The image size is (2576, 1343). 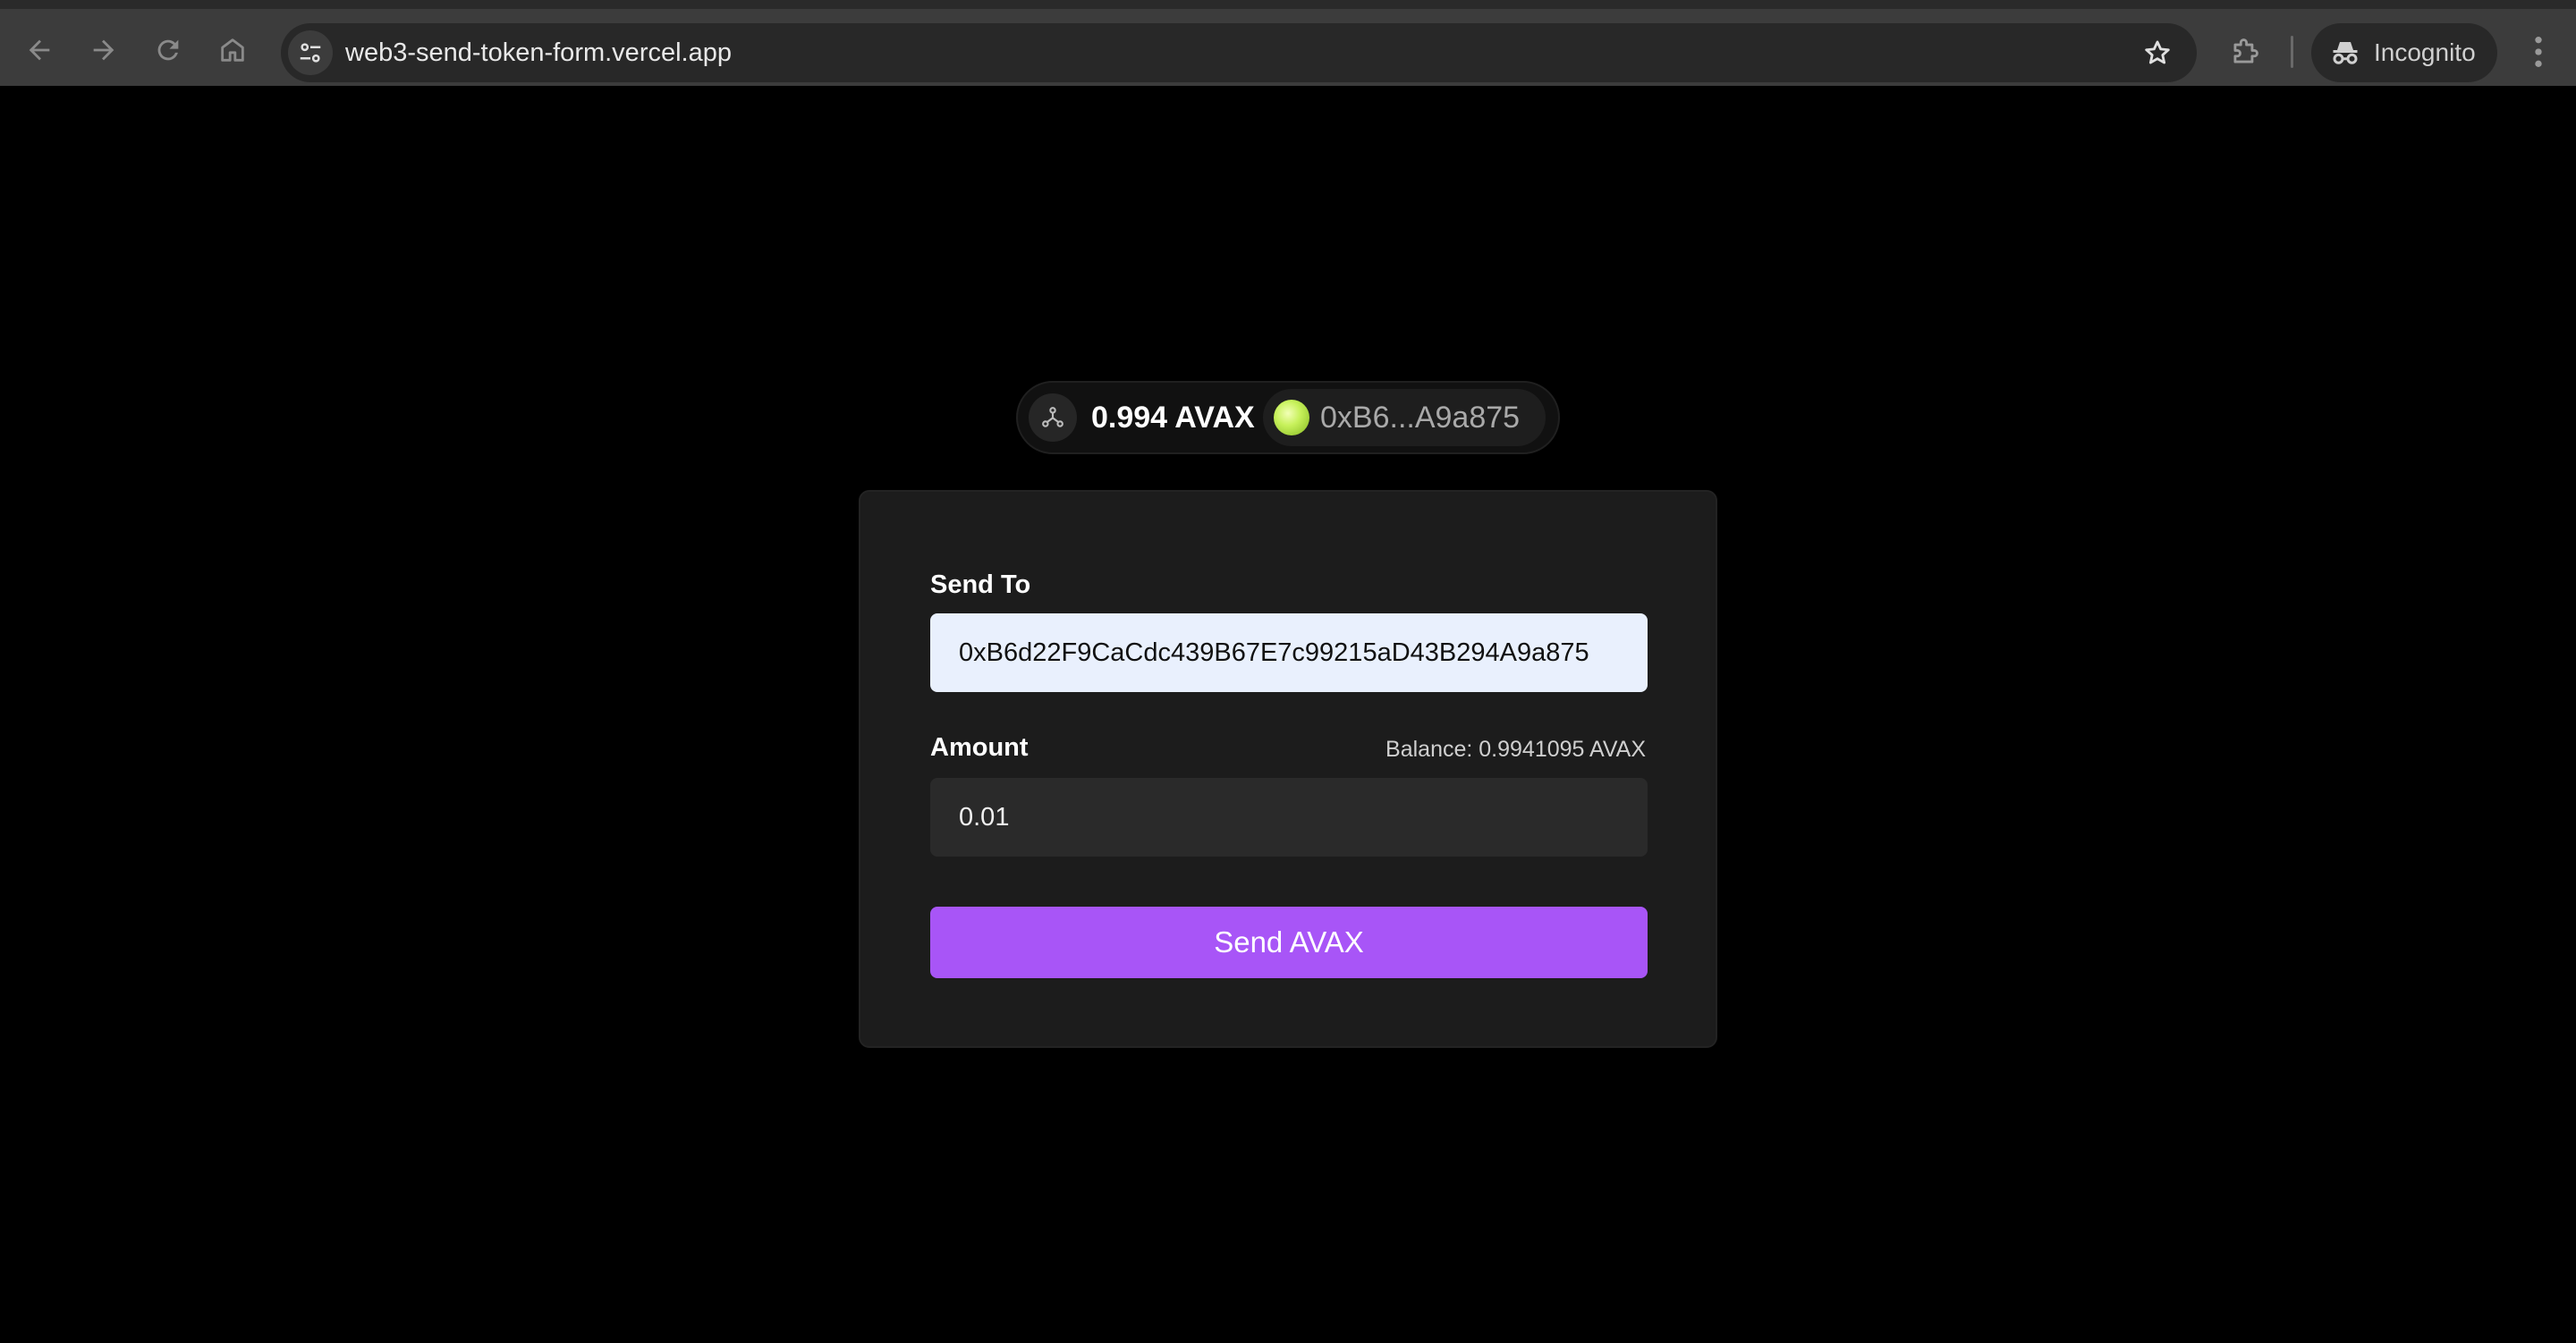 I want to click on amount-label: Amount, so click(x=979, y=747).